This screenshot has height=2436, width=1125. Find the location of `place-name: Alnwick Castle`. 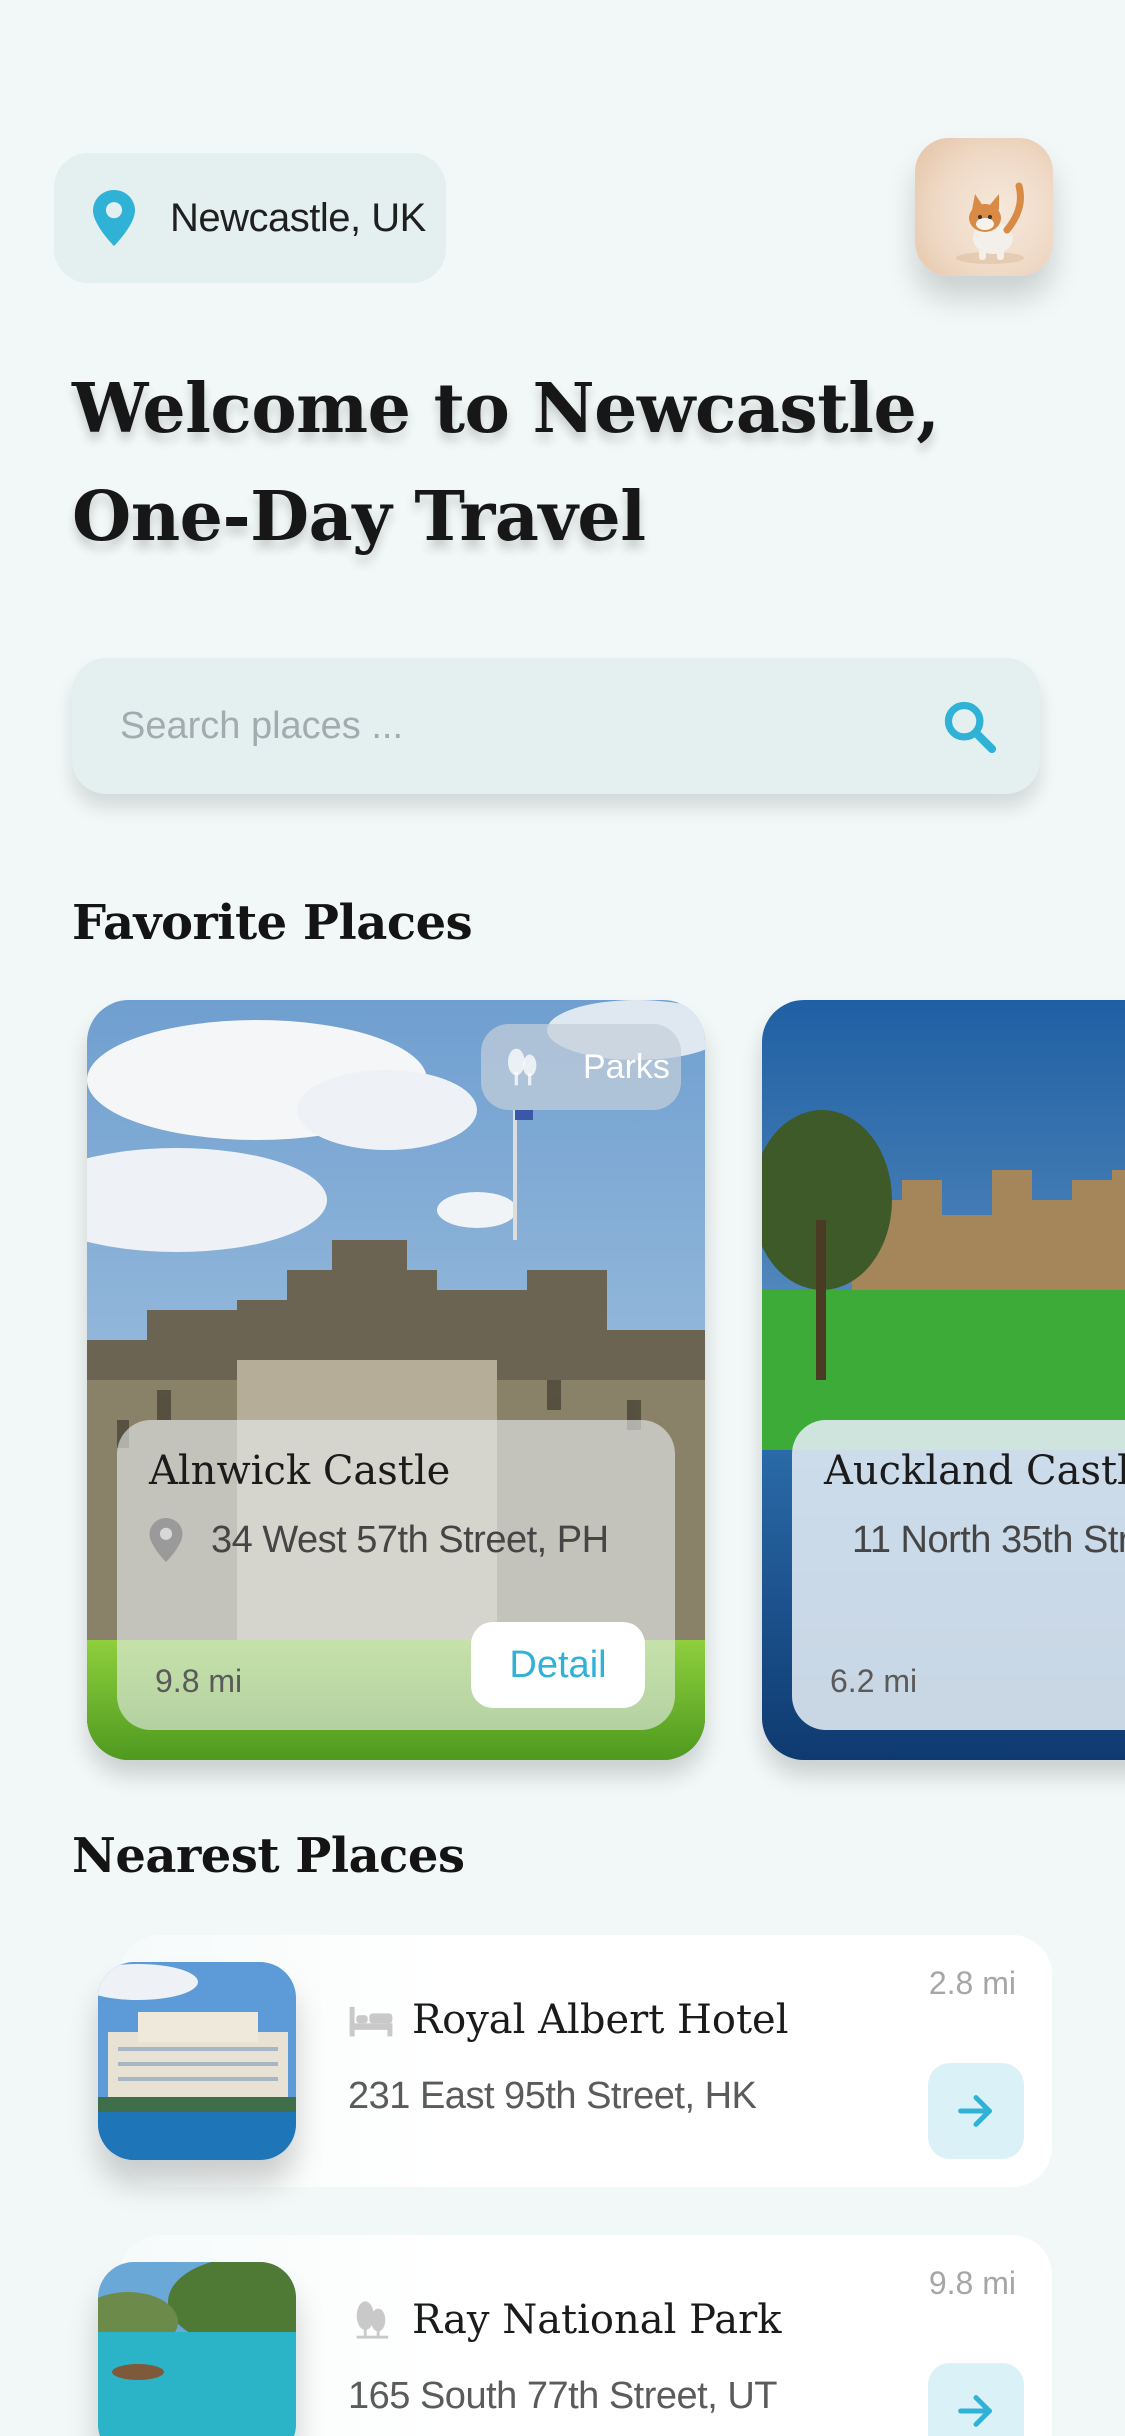

place-name: Alnwick Castle is located at coordinates (300, 1471).